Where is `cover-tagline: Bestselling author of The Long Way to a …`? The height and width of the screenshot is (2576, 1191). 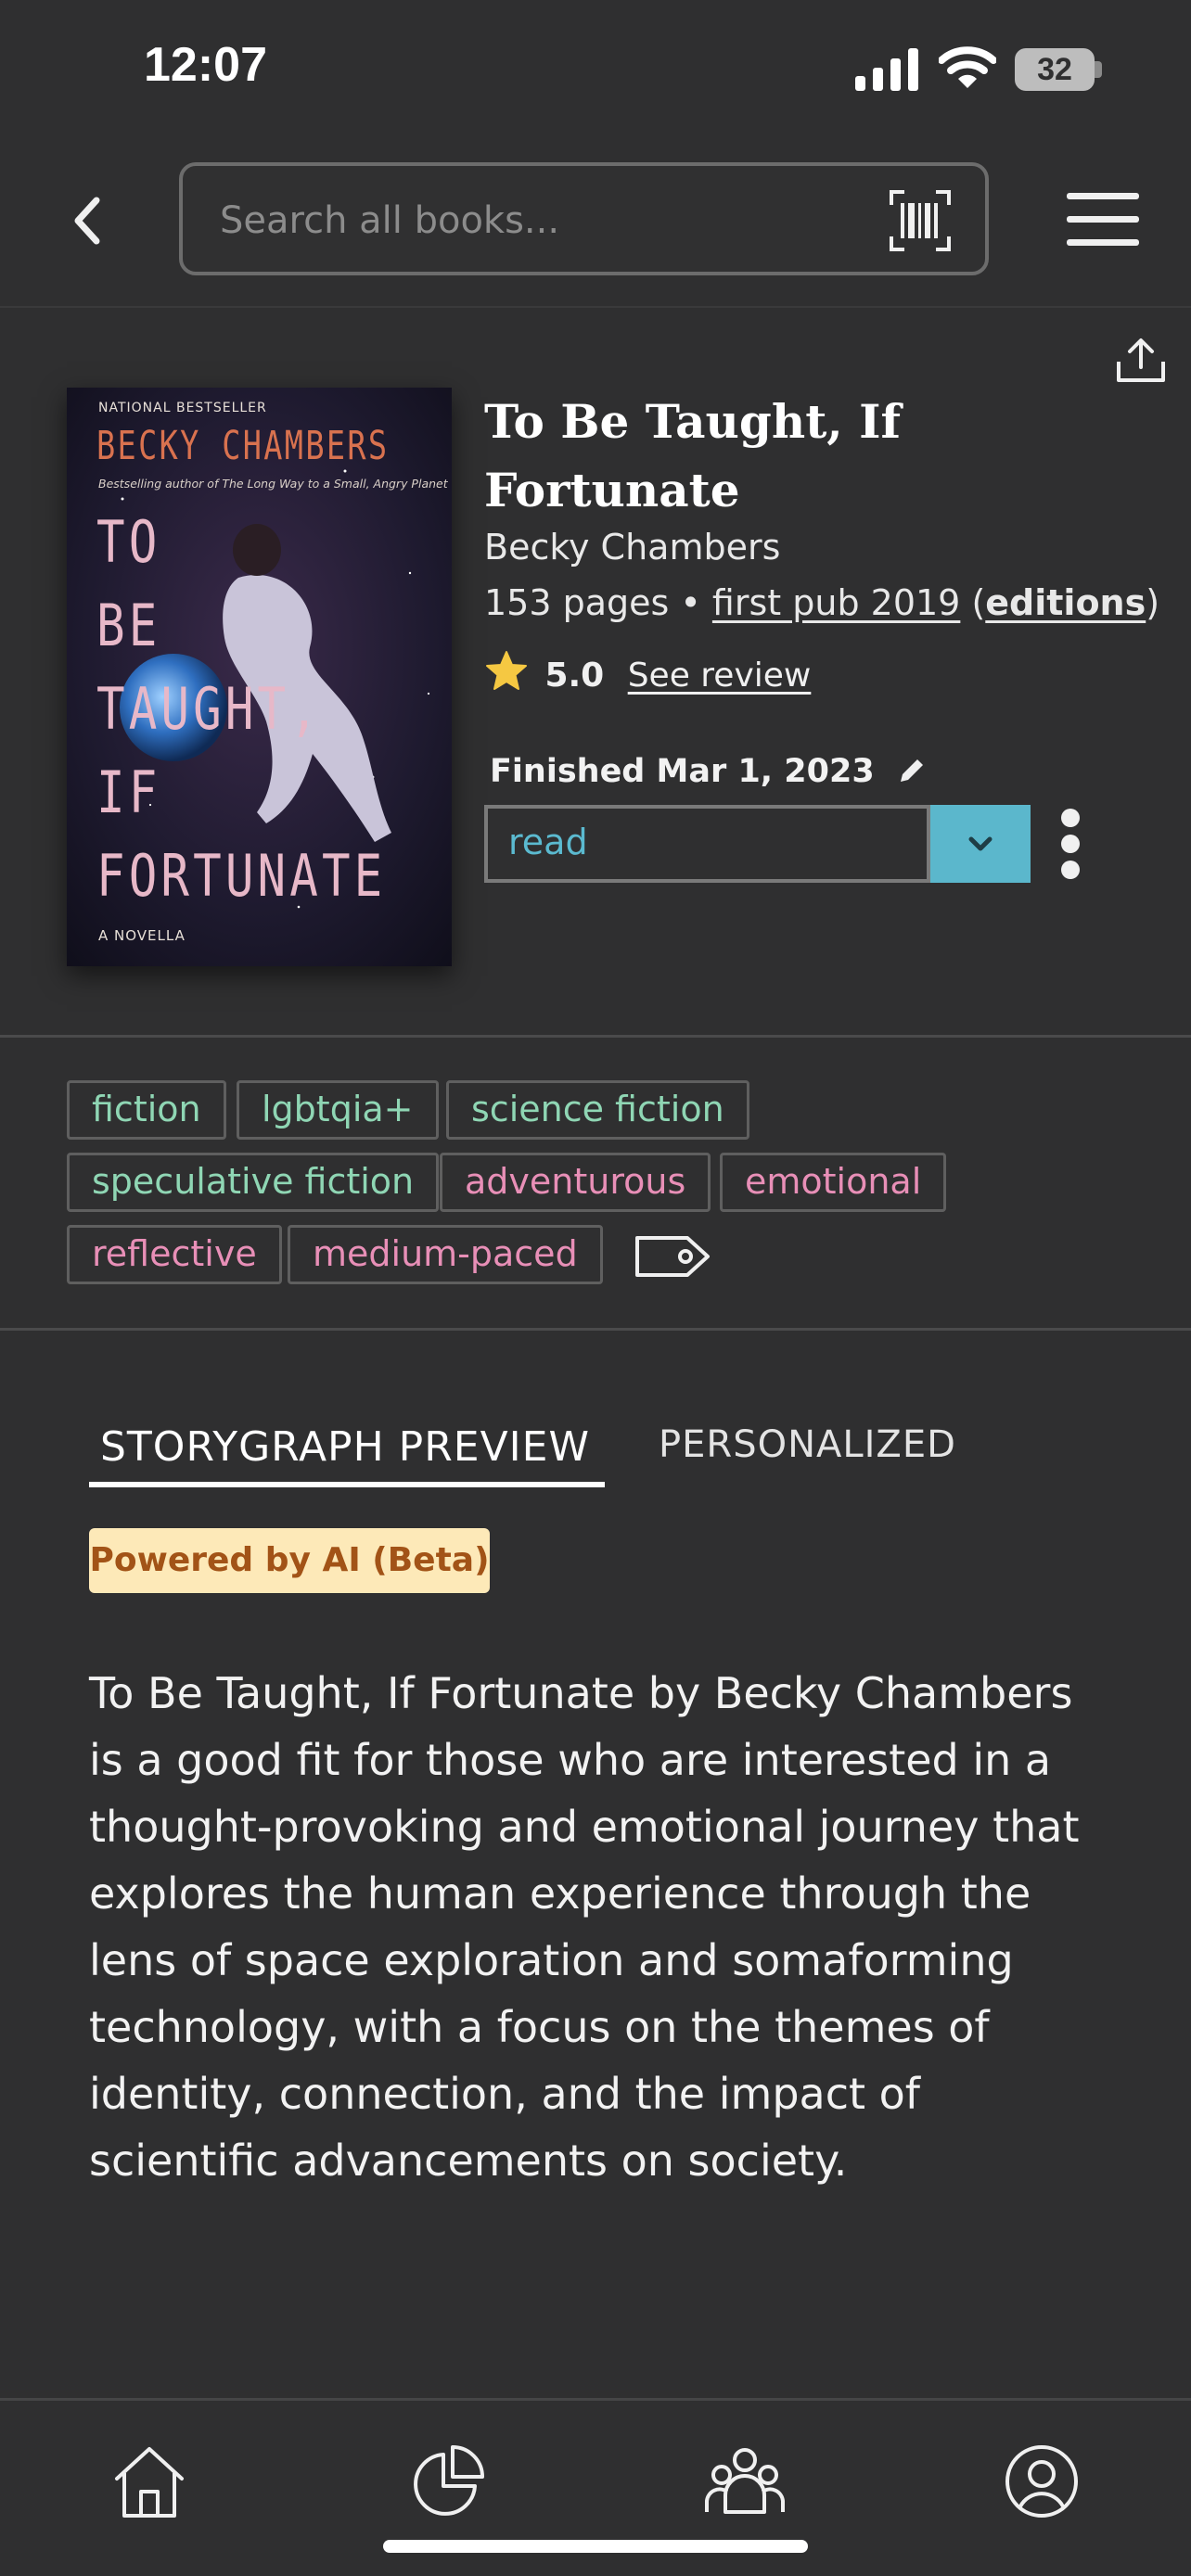
cover-tagline: Bestselling author of The Long Way to a … is located at coordinates (273, 484).